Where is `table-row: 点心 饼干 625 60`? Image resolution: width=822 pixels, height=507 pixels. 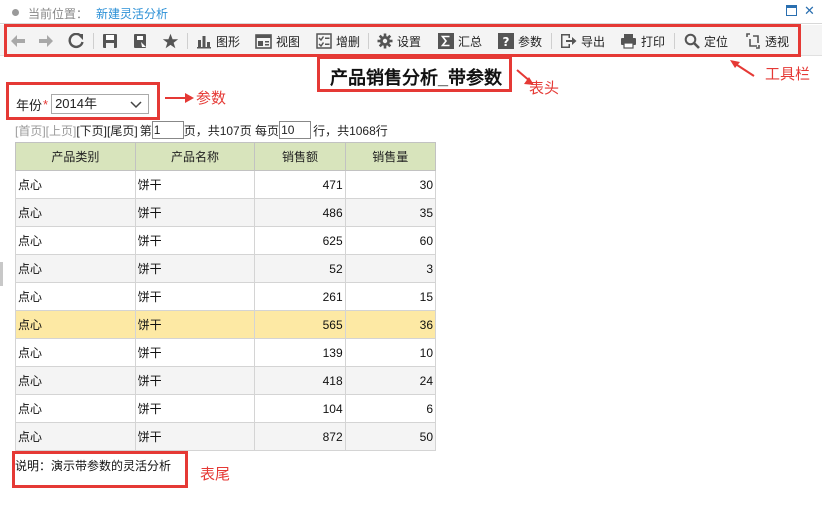
table-row: 点心 饼干 625 60 is located at coordinates (226, 240).